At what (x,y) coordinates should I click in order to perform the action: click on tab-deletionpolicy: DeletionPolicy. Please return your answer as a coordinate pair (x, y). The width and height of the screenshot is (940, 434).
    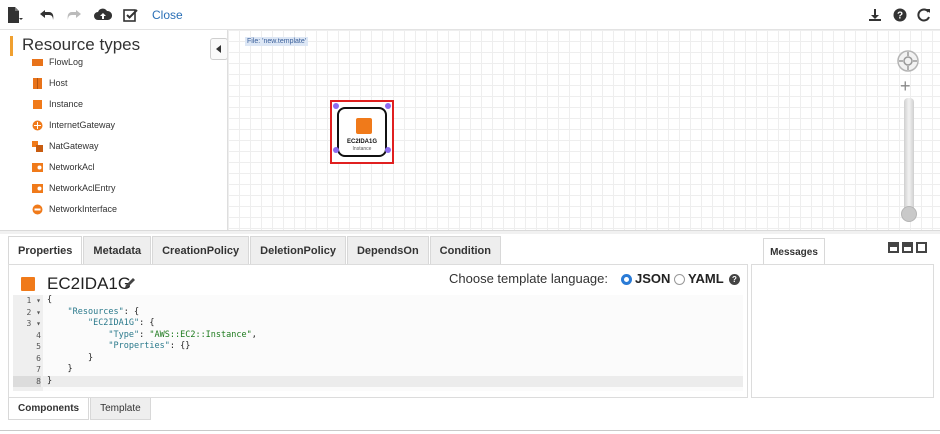
    Looking at the image, I should click on (298, 250).